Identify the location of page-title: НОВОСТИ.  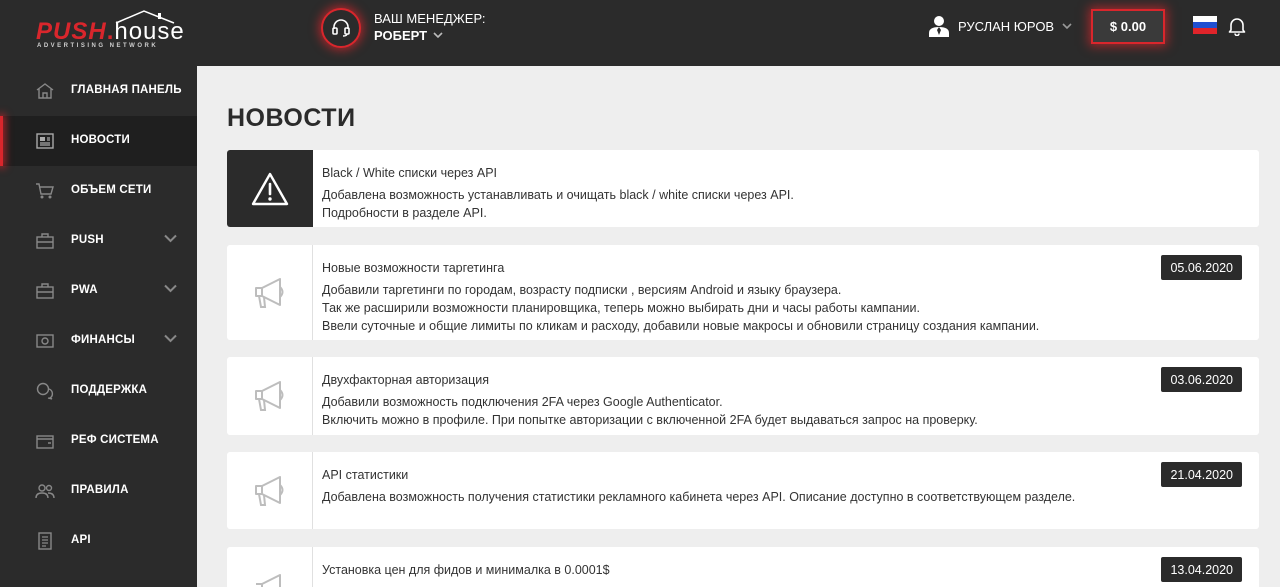
(291, 118).